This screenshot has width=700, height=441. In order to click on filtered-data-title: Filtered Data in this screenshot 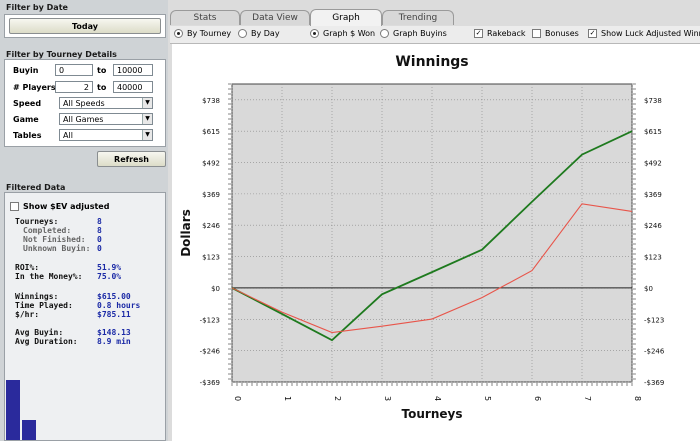, I will do `click(36, 187)`.